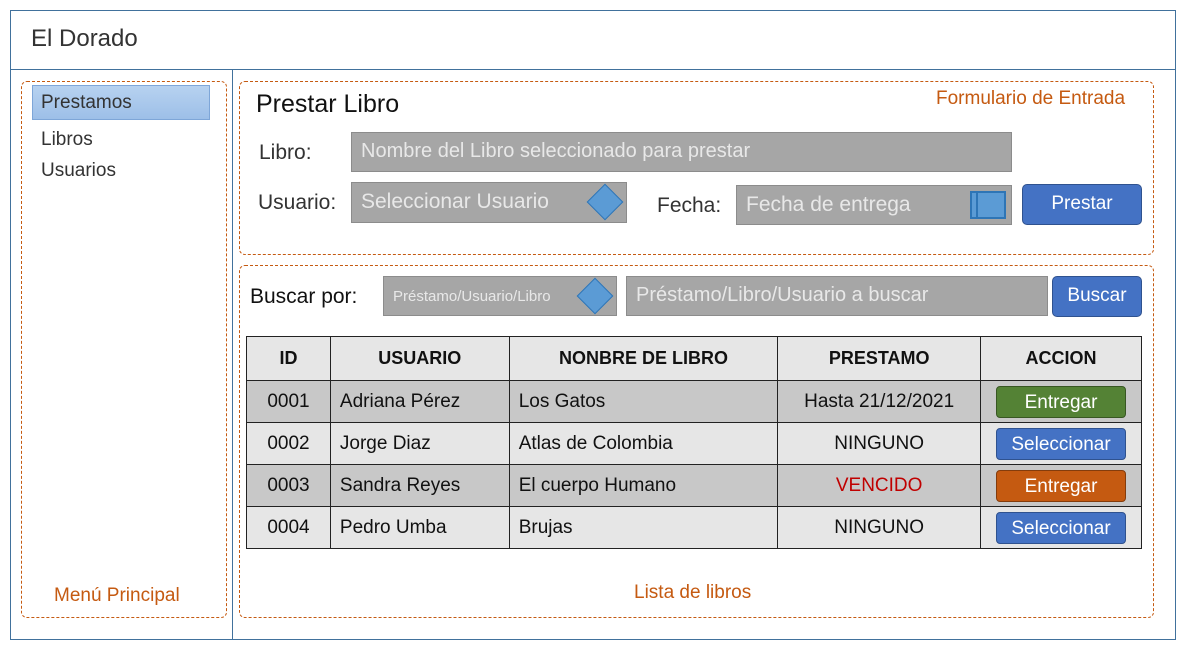 This screenshot has height=654, width=1188. Describe the element at coordinates (419, 527) in the screenshot. I see `cell-usuario: Pedro Umba` at that location.